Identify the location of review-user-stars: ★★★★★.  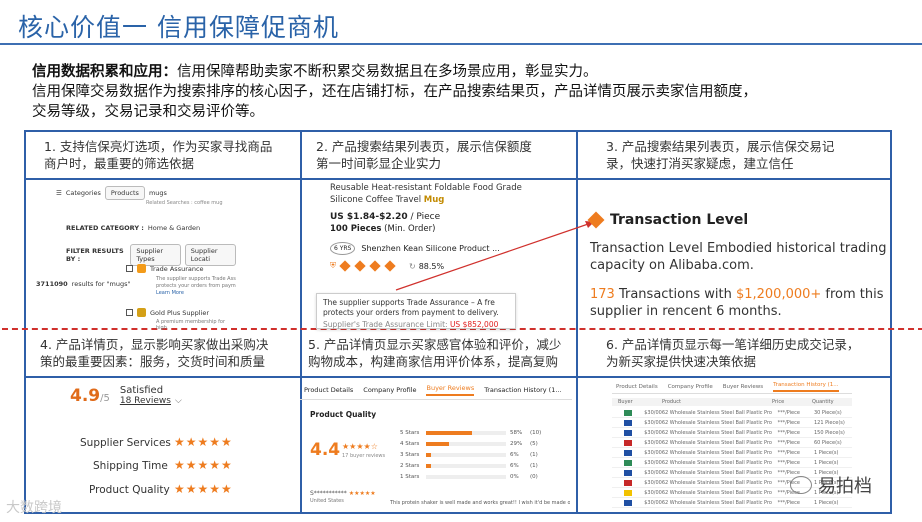
(362, 493).